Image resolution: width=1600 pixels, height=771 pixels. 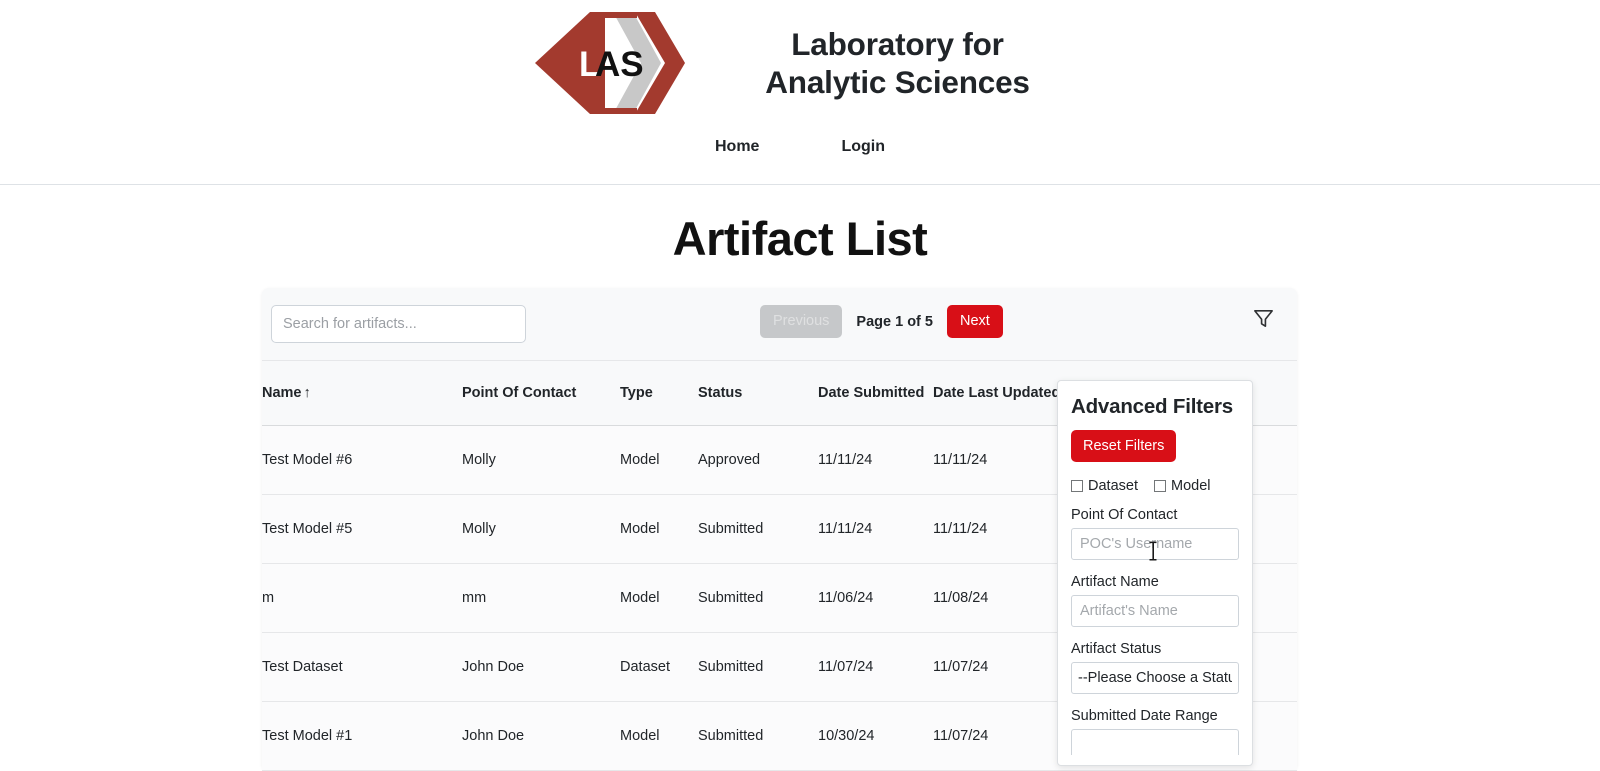 What do you see at coordinates (1155, 544) in the screenshot?
I see `poc-username-input` at bounding box center [1155, 544].